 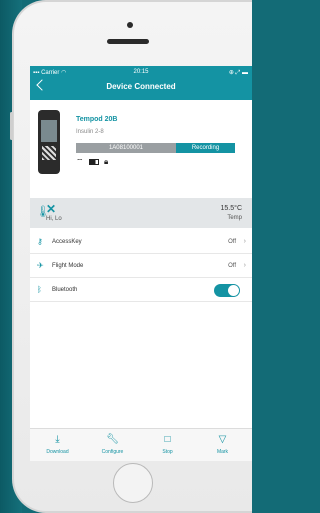 What do you see at coordinates (40, 265) in the screenshot?
I see `airplane-icon: ✈` at bounding box center [40, 265].